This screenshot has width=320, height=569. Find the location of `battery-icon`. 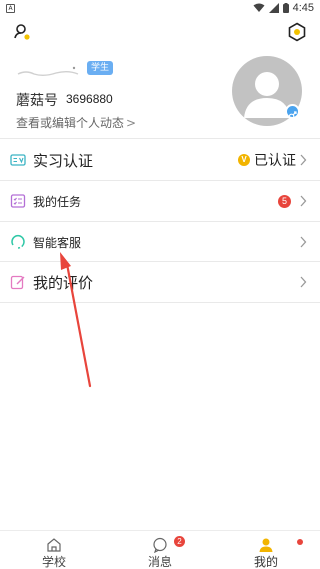

battery-icon is located at coordinates (285, 8).